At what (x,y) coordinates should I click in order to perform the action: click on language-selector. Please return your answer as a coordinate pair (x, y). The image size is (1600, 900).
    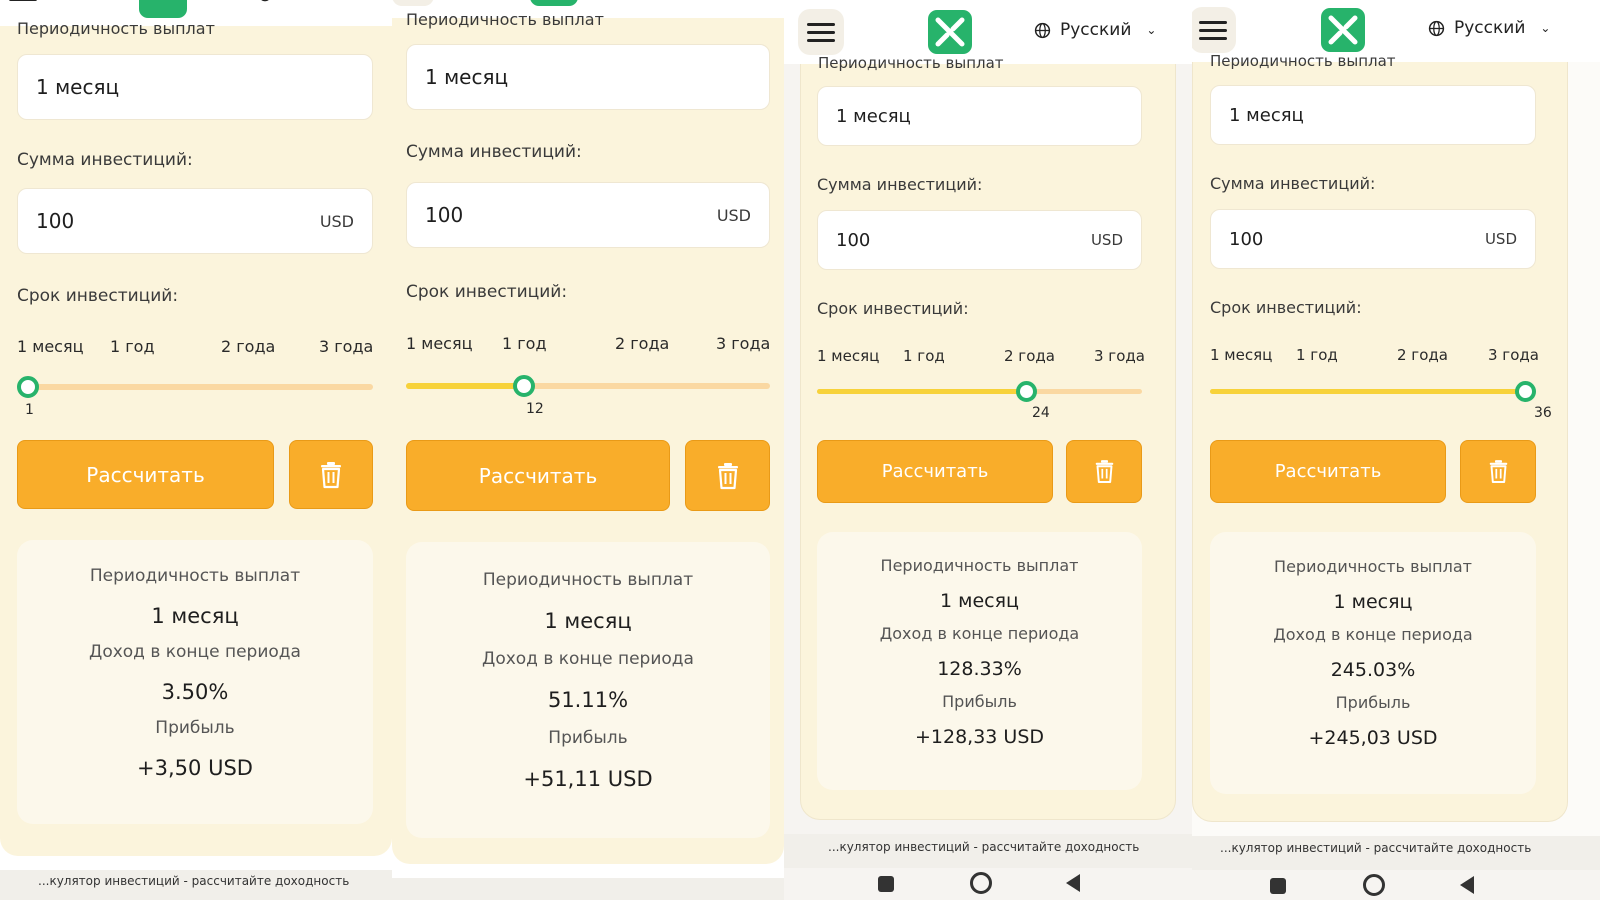
    Looking at the image, I should click on (269, 1).